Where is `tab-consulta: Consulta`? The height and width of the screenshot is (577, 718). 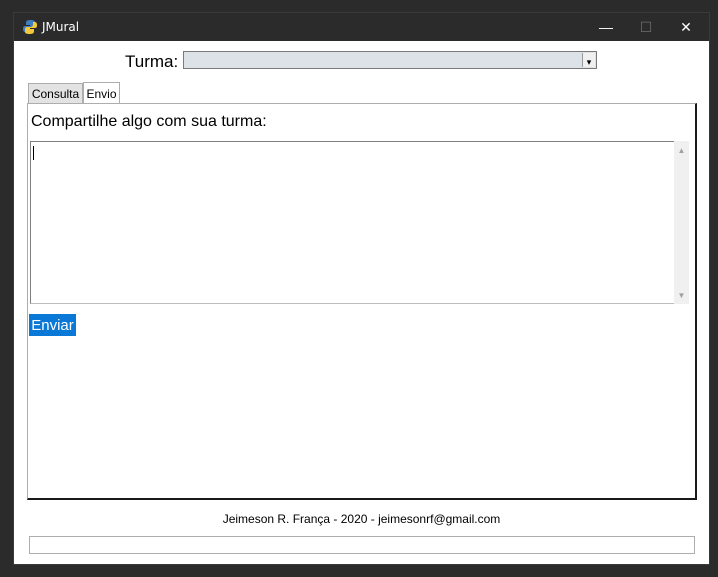
tab-consulta: Consulta is located at coordinates (55, 93).